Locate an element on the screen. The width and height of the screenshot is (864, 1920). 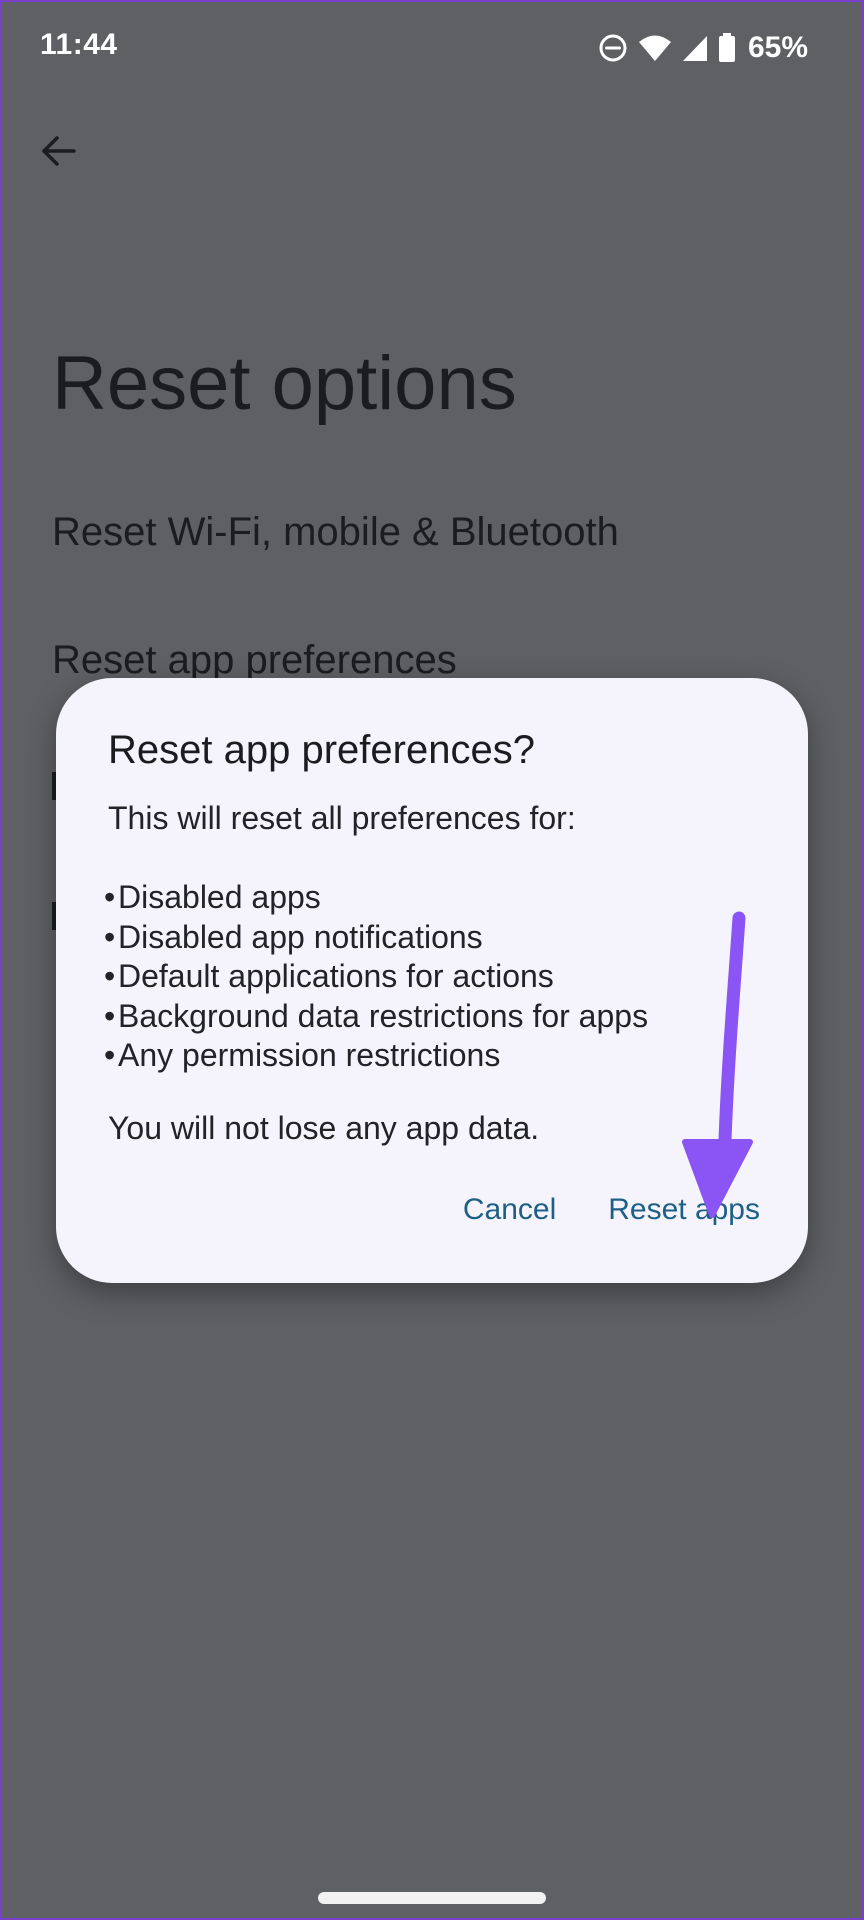
battery-percent: 65% is located at coordinates (777, 47).